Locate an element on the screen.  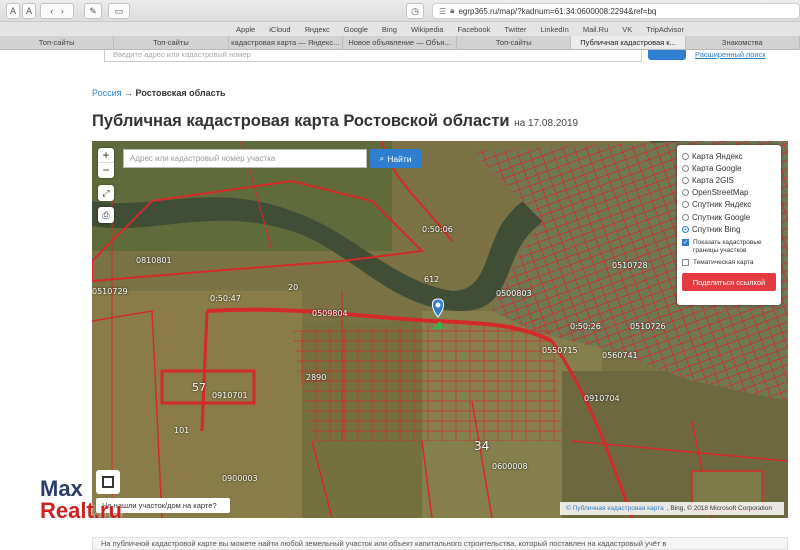
parcel-label: 0910704 is located at coordinates (602, 398).